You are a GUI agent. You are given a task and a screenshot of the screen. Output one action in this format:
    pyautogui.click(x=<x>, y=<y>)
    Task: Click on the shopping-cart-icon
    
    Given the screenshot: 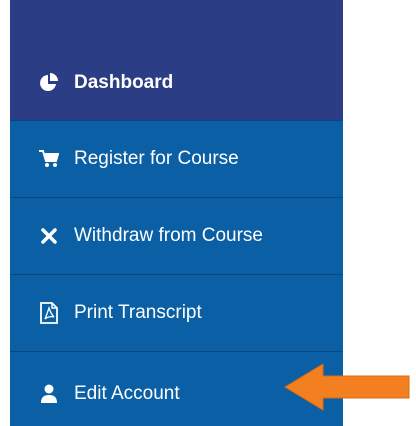 What is the action you would take?
    pyautogui.click(x=49, y=159)
    